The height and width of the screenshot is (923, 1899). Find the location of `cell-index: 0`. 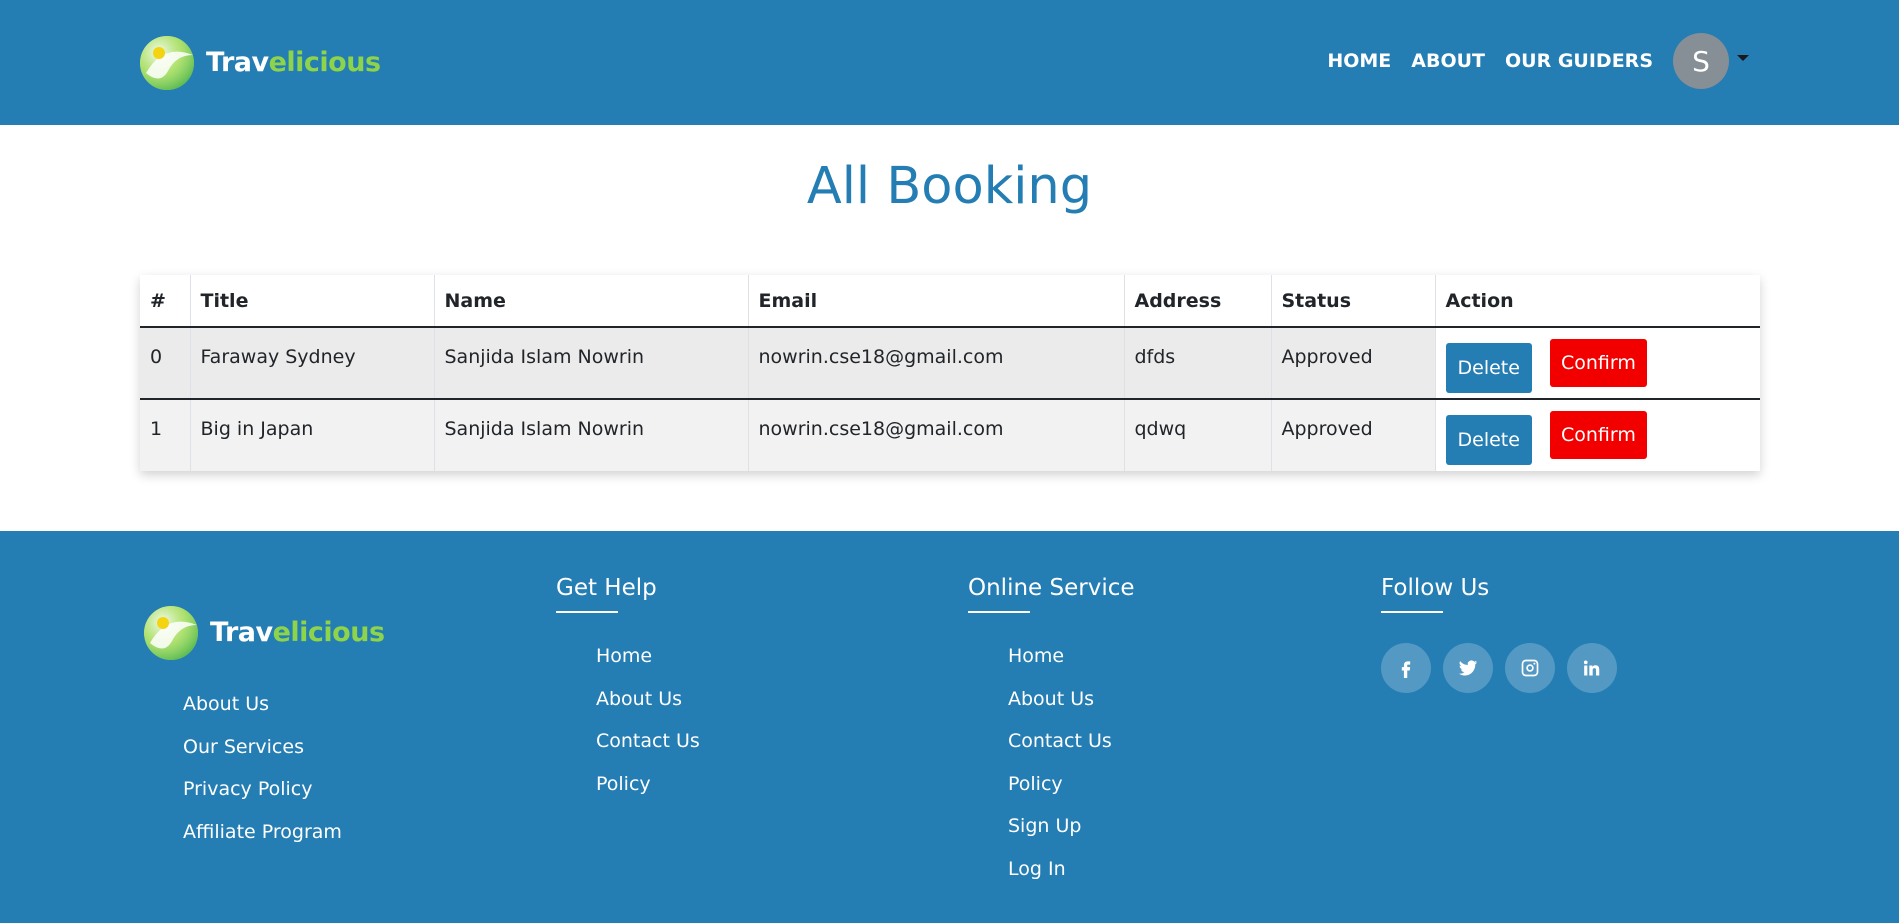

cell-index: 0 is located at coordinates (165, 363).